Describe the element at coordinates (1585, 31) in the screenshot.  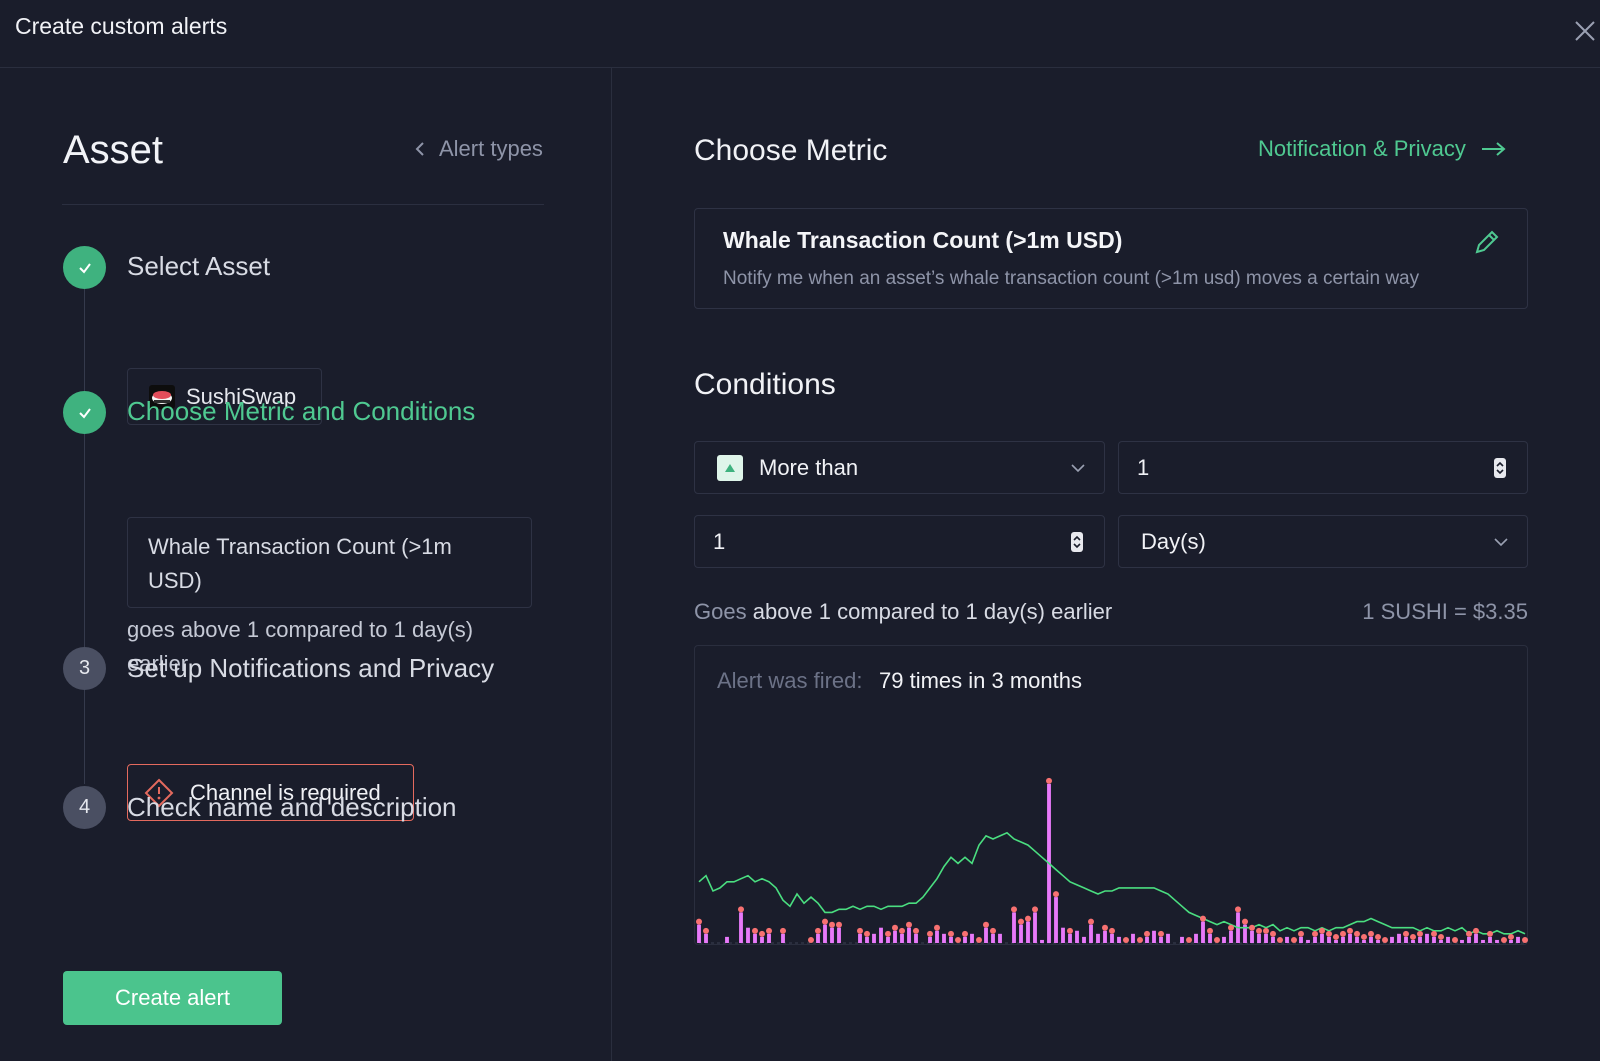
I see `close-button` at that location.